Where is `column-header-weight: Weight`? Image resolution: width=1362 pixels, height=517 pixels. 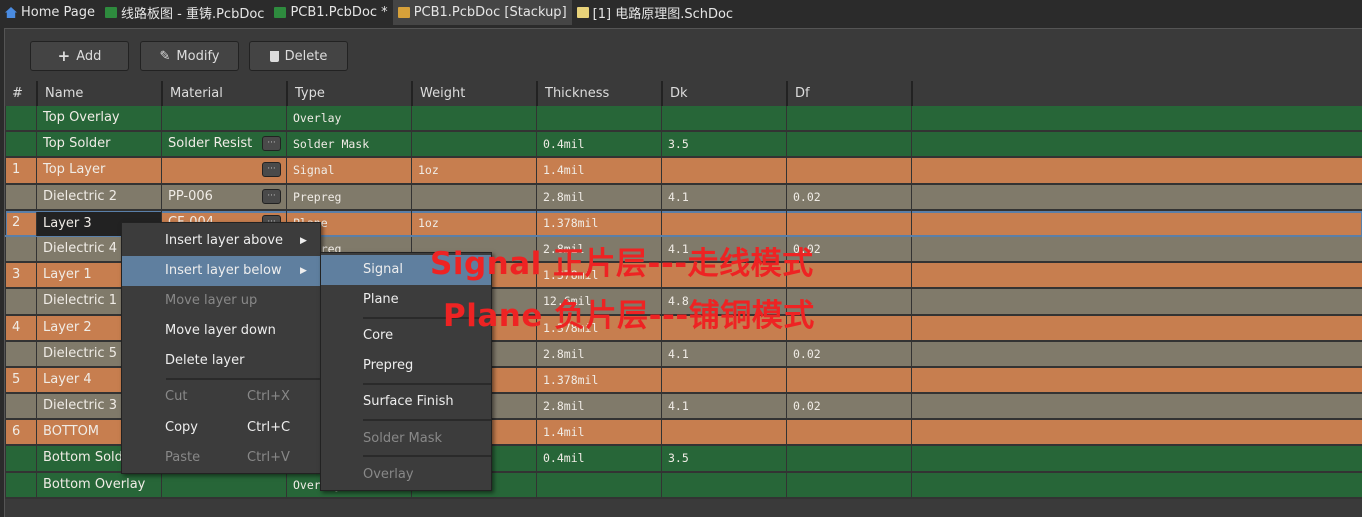
column-header-weight: Weight is located at coordinates (473, 93).